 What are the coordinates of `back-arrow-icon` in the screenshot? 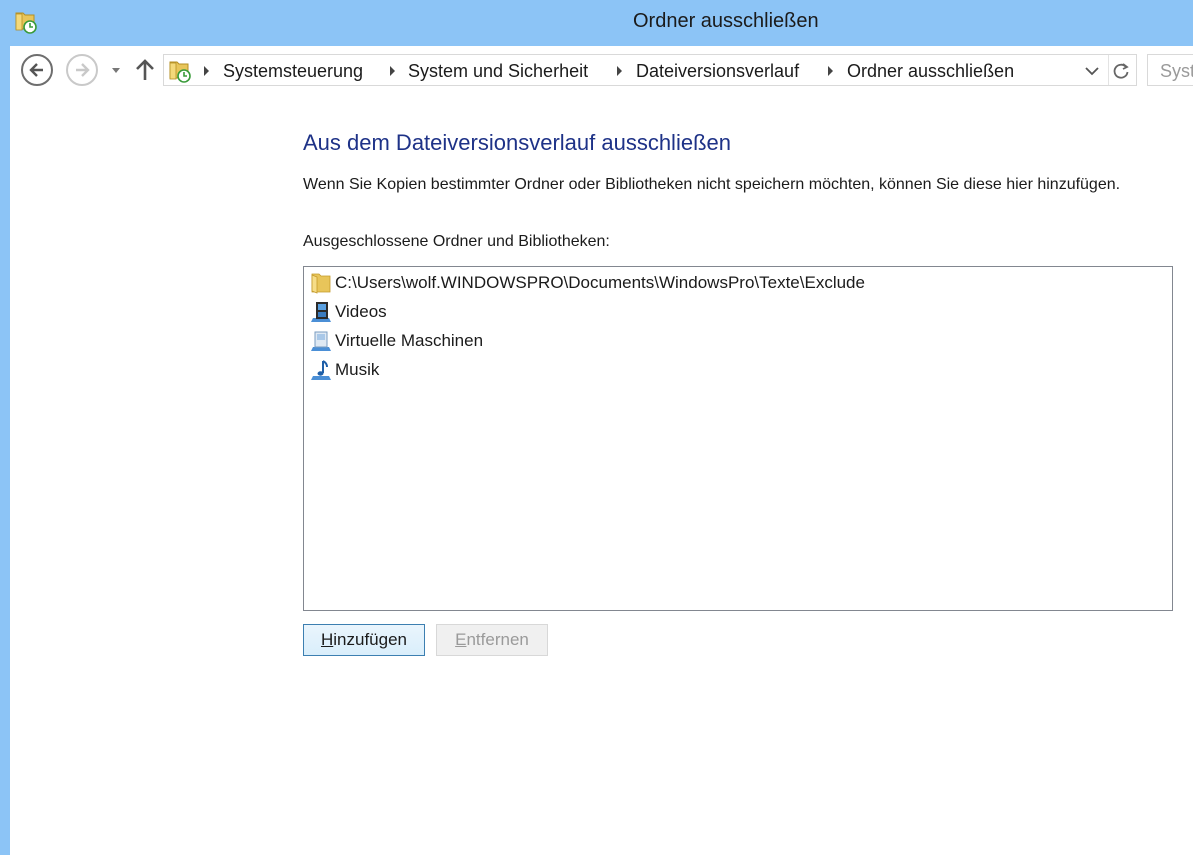 It's located at (36, 70).